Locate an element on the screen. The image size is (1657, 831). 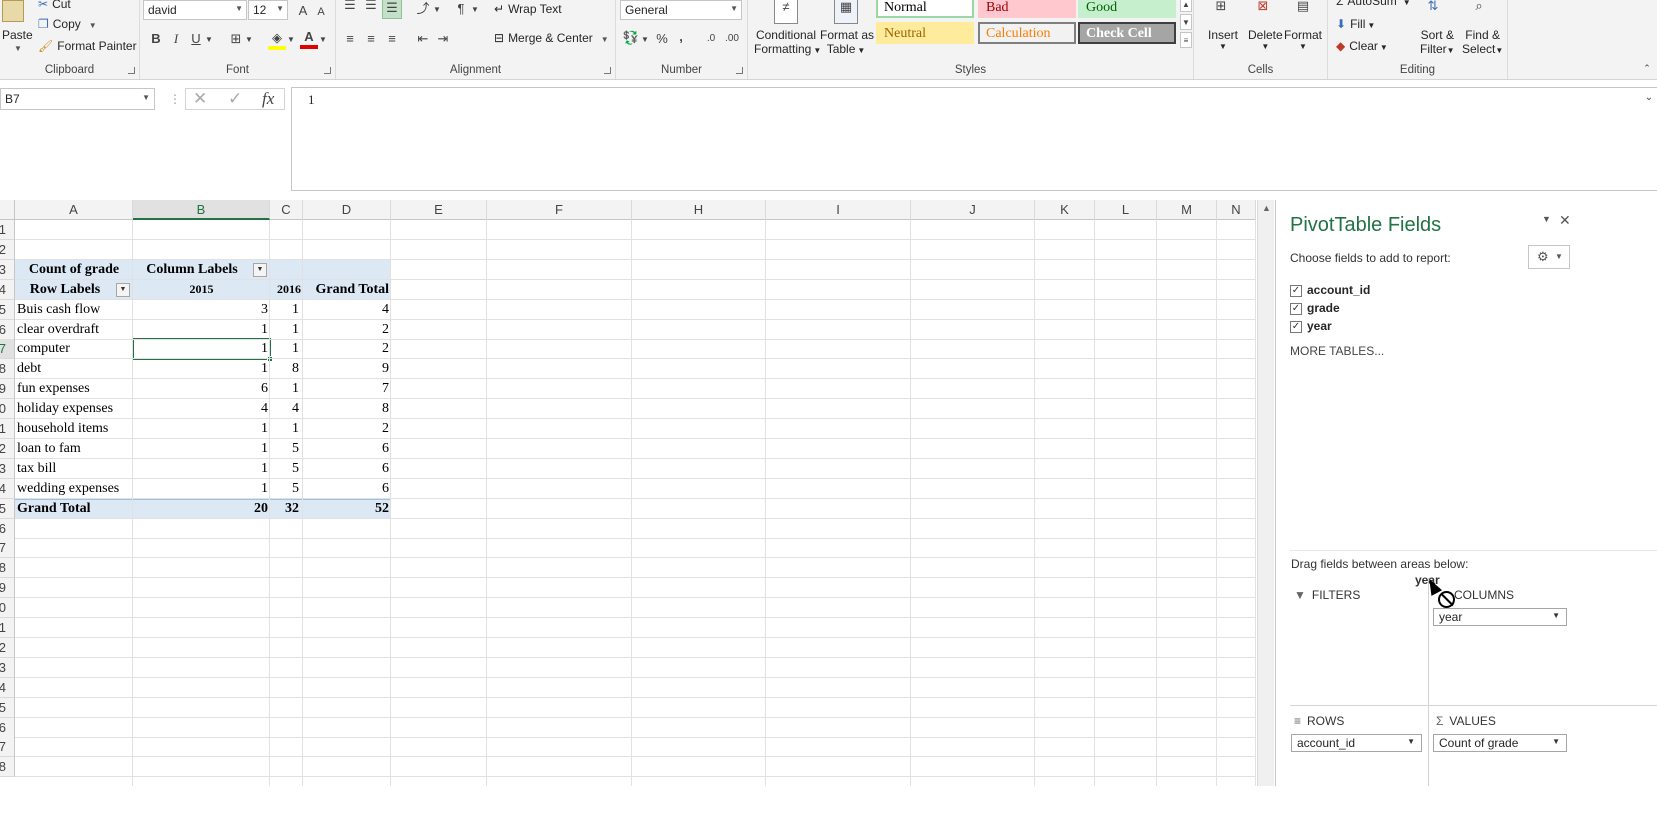
cancel-entry-icon: ✕ is located at coordinates (200, 99).